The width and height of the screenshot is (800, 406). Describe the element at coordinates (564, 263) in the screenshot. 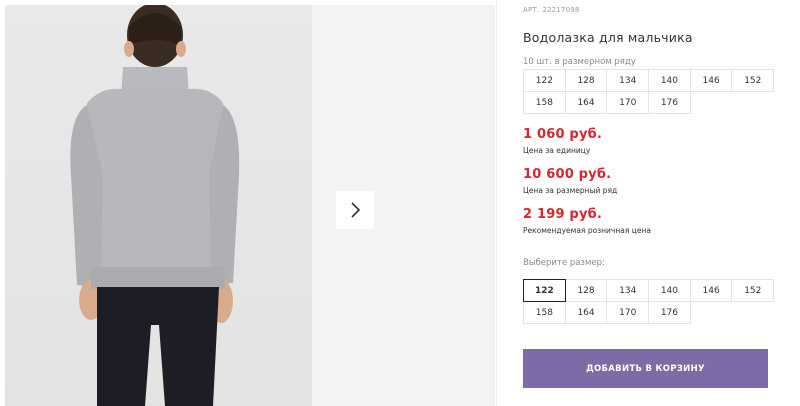

I see `size-select-label: Выберите размер:` at that location.